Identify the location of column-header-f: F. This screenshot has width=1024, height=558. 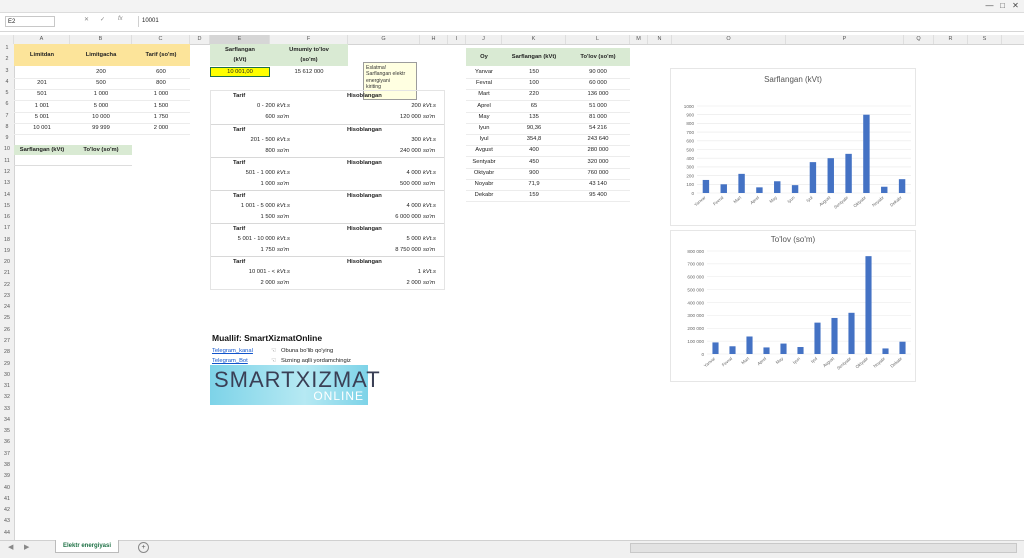
(309, 39).